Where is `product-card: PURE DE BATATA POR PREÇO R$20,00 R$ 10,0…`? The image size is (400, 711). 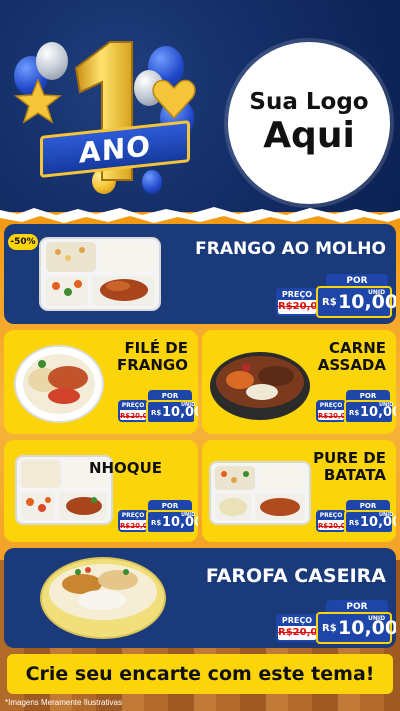 product-card: PURE DE BATATA POR PREÇO R$20,00 R$ 10,0… is located at coordinates (299, 491).